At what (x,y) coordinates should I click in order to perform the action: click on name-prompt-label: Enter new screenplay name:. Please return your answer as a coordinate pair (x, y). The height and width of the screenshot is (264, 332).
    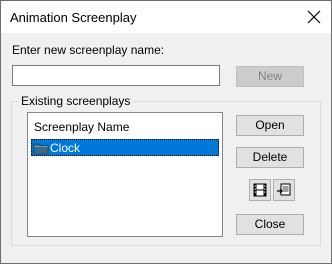
    Looking at the image, I should click on (88, 50).